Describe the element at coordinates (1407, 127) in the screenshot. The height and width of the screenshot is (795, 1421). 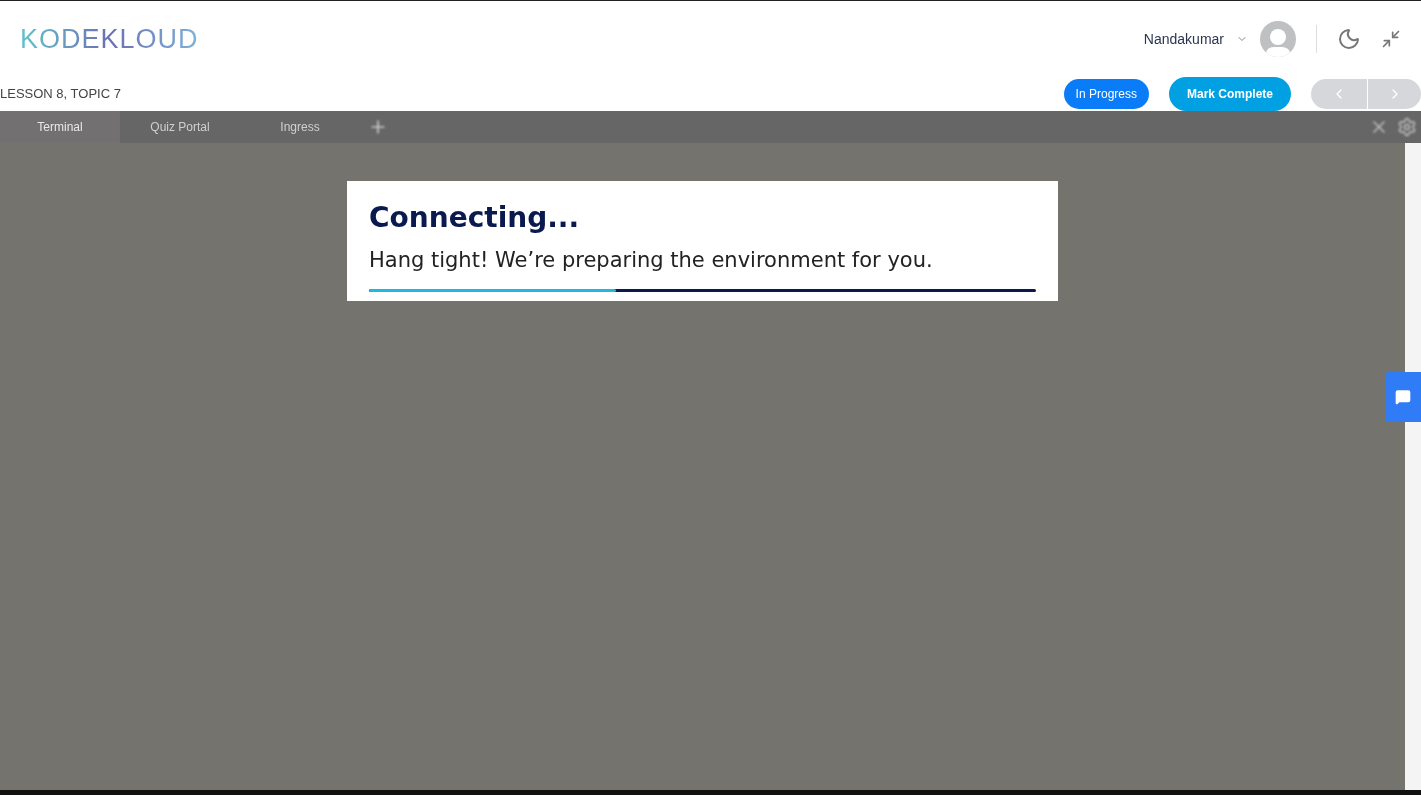
I see `settings-icon` at that location.